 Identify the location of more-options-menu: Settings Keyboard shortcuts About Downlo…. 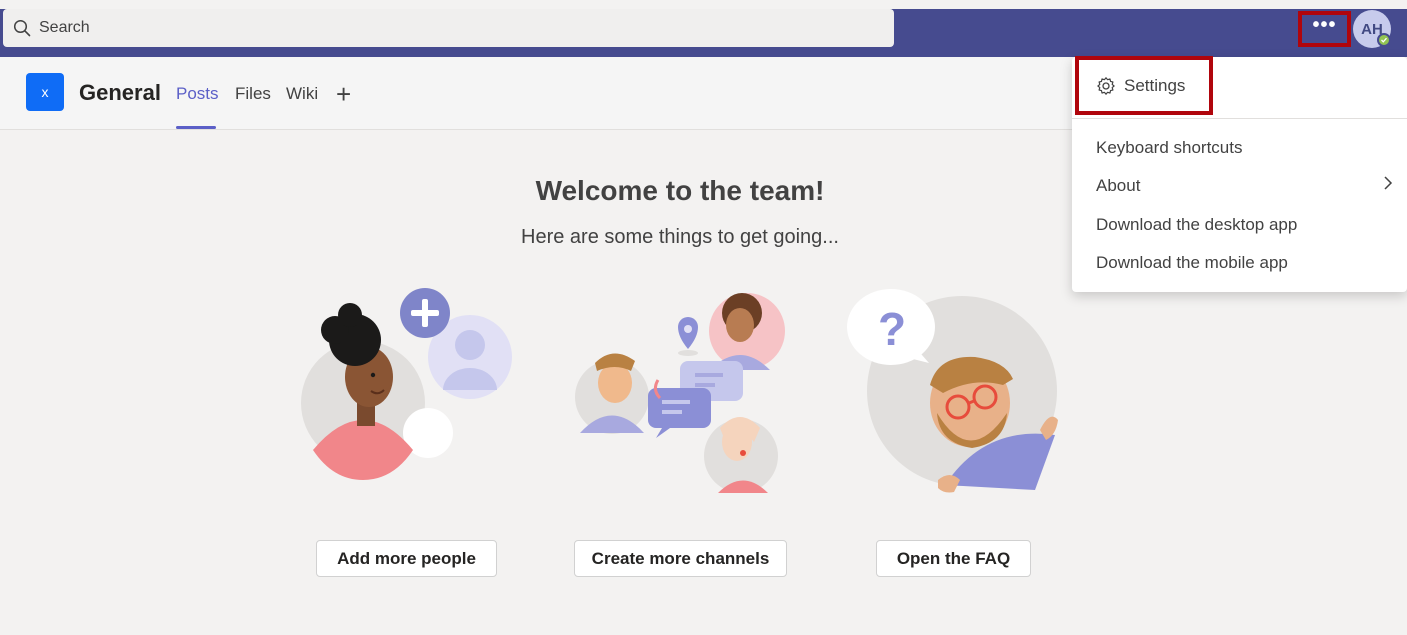
(1239, 174).